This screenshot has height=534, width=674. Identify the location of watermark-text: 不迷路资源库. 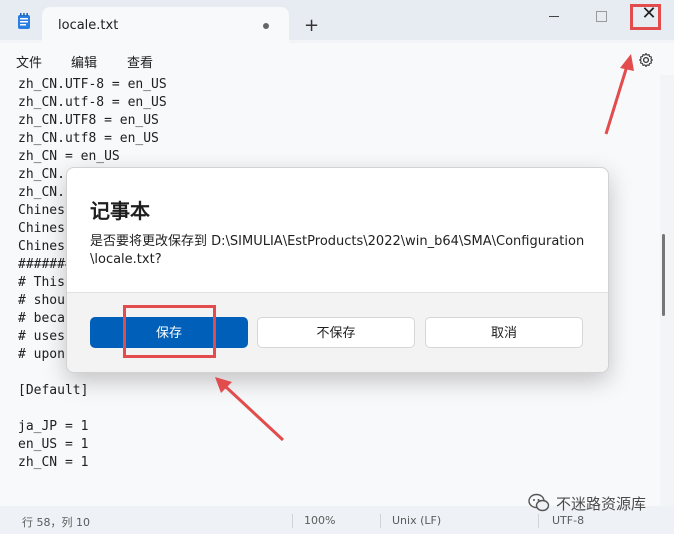
(601, 504).